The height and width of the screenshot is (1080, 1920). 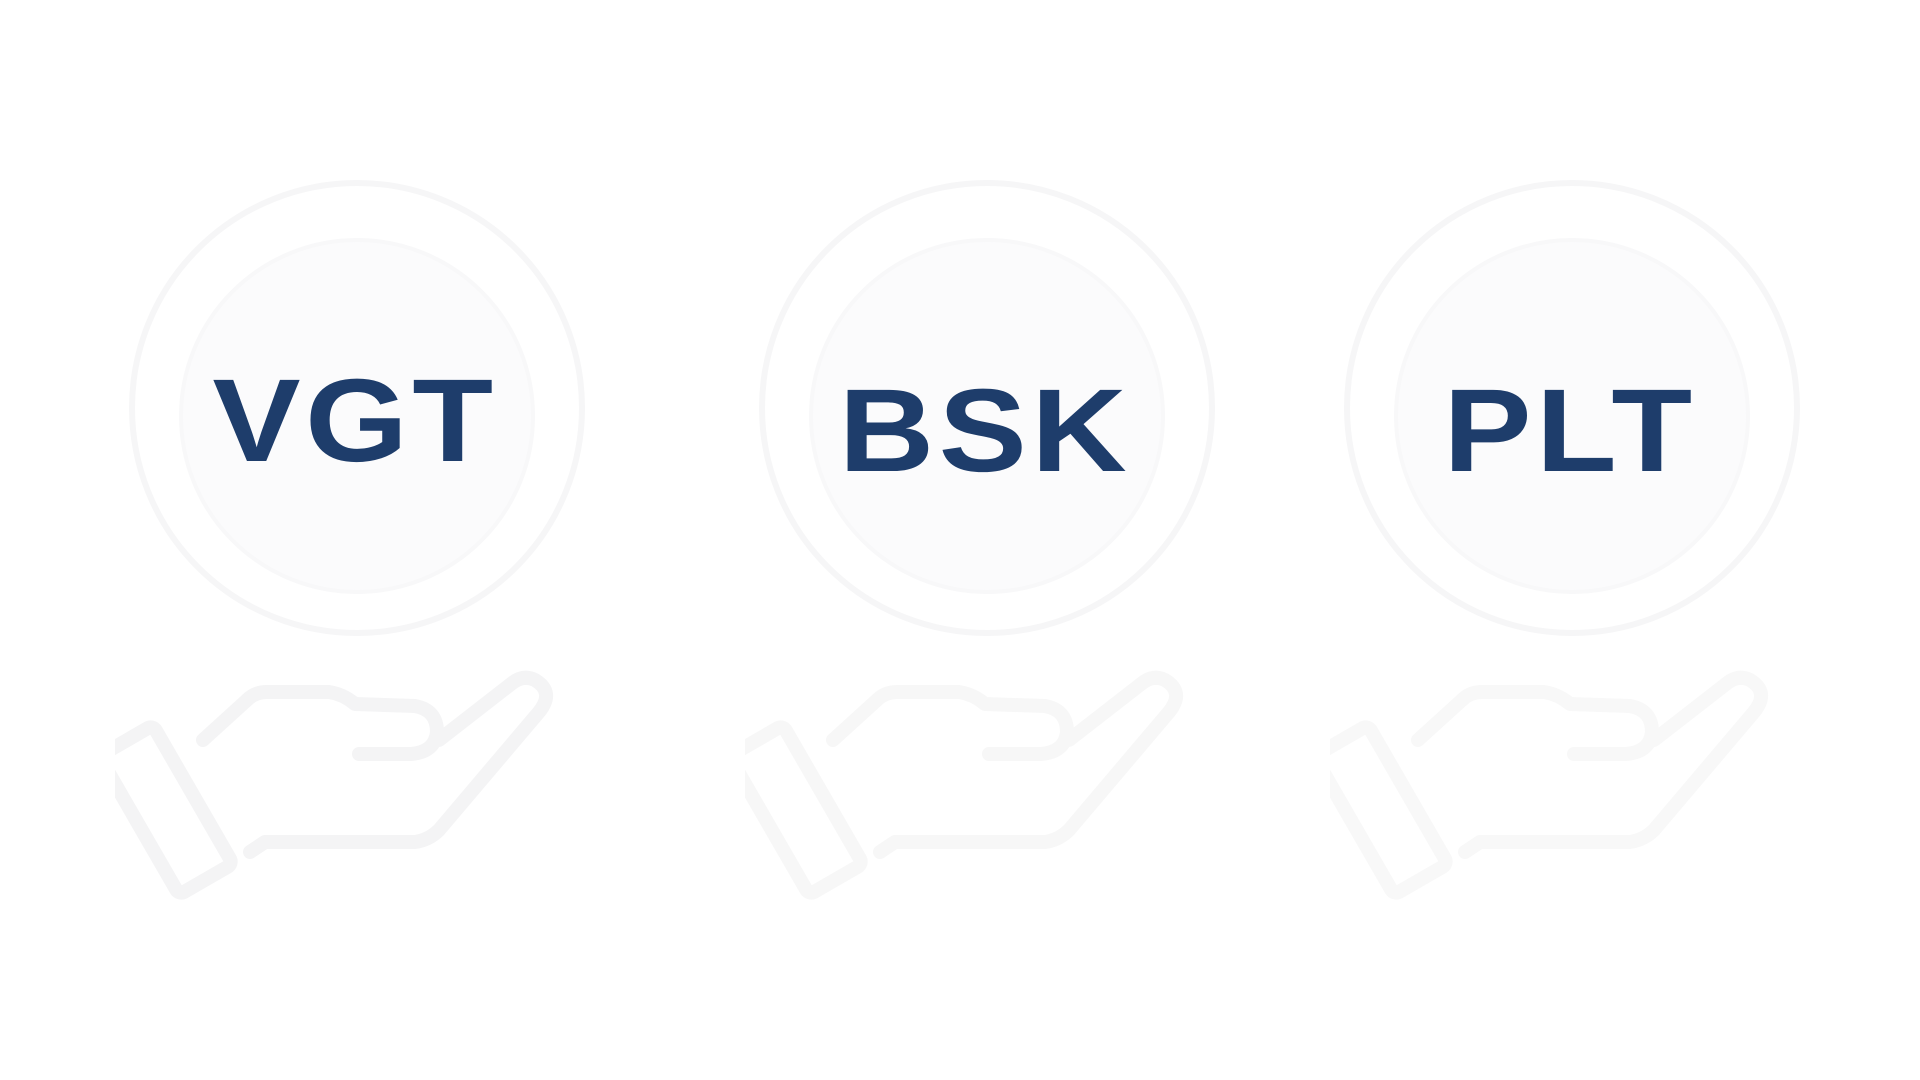 What do you see at coordinates (355, 421) in the screenshot?
I see `logo-label: VGT` at bounding box center [355, 421].